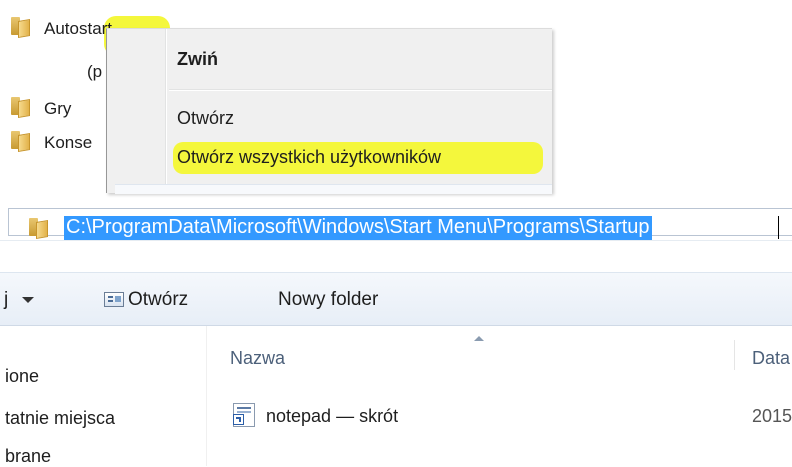  I want to click on text-caret, so click(778, 227).